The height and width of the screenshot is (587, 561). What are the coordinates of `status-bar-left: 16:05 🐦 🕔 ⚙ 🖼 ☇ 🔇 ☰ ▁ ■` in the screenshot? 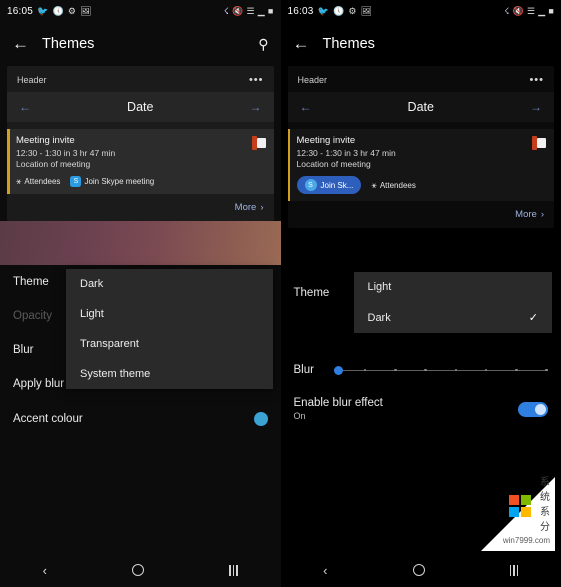 It's located at (140, 11).